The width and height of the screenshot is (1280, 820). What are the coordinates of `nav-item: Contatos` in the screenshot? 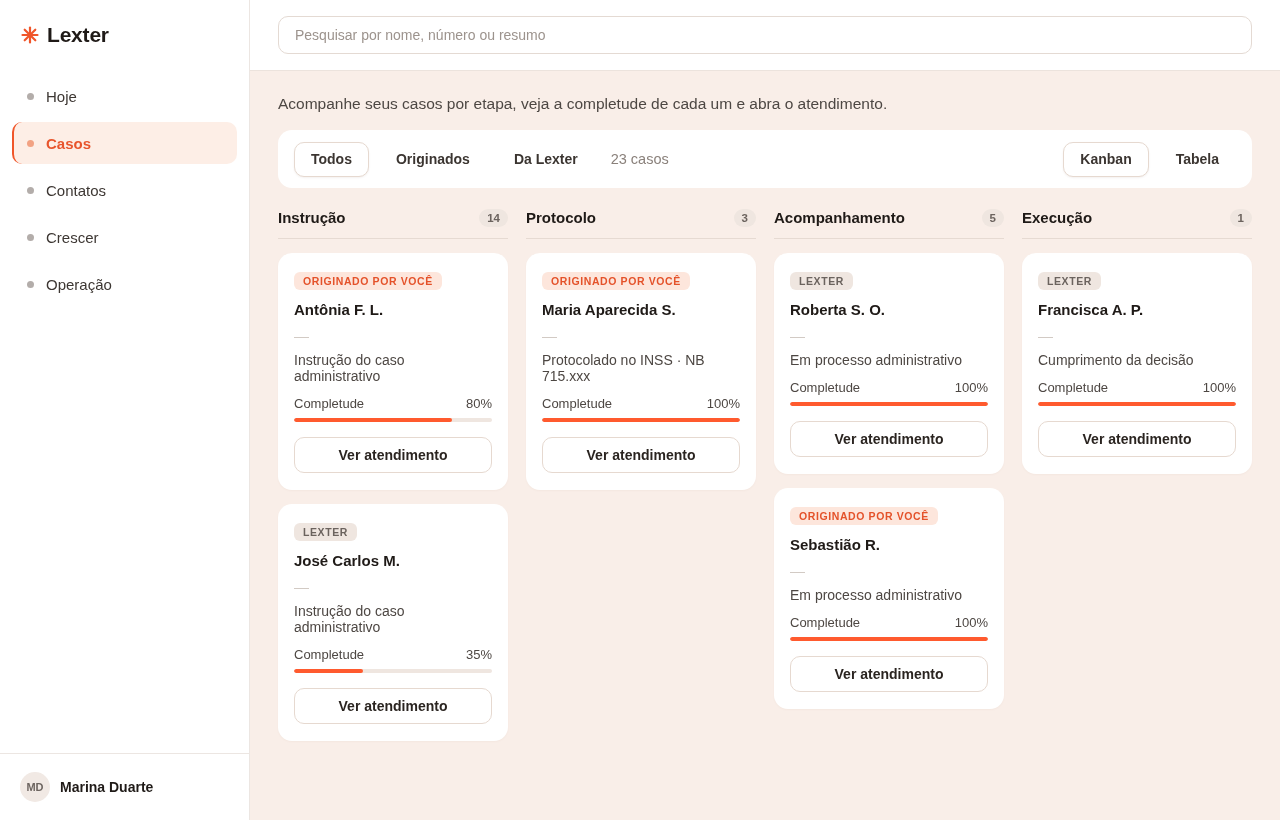 It's located at (124, 190).